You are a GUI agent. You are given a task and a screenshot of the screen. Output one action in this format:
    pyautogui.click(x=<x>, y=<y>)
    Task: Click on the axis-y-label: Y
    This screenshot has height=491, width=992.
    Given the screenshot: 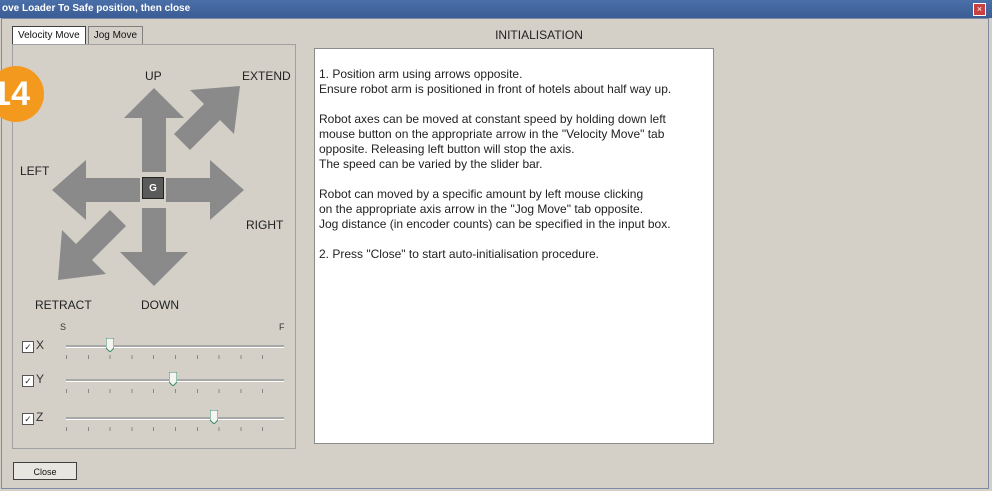 What is the action you would take?
    pyautogui.click(x=40, y=379)
    